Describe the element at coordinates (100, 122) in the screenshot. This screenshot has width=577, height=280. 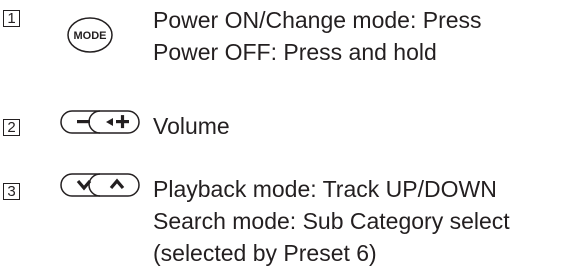
I see `volume-minus-plus-icon` at that location.